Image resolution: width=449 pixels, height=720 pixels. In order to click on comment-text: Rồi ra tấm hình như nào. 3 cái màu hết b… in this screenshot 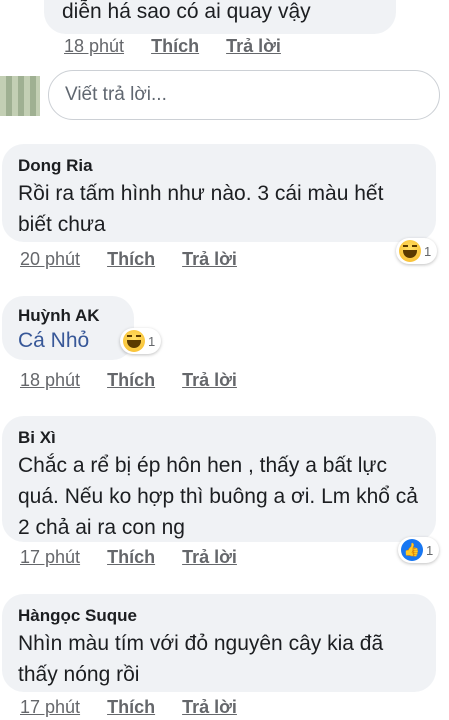, I will do `click(201, 209)`.